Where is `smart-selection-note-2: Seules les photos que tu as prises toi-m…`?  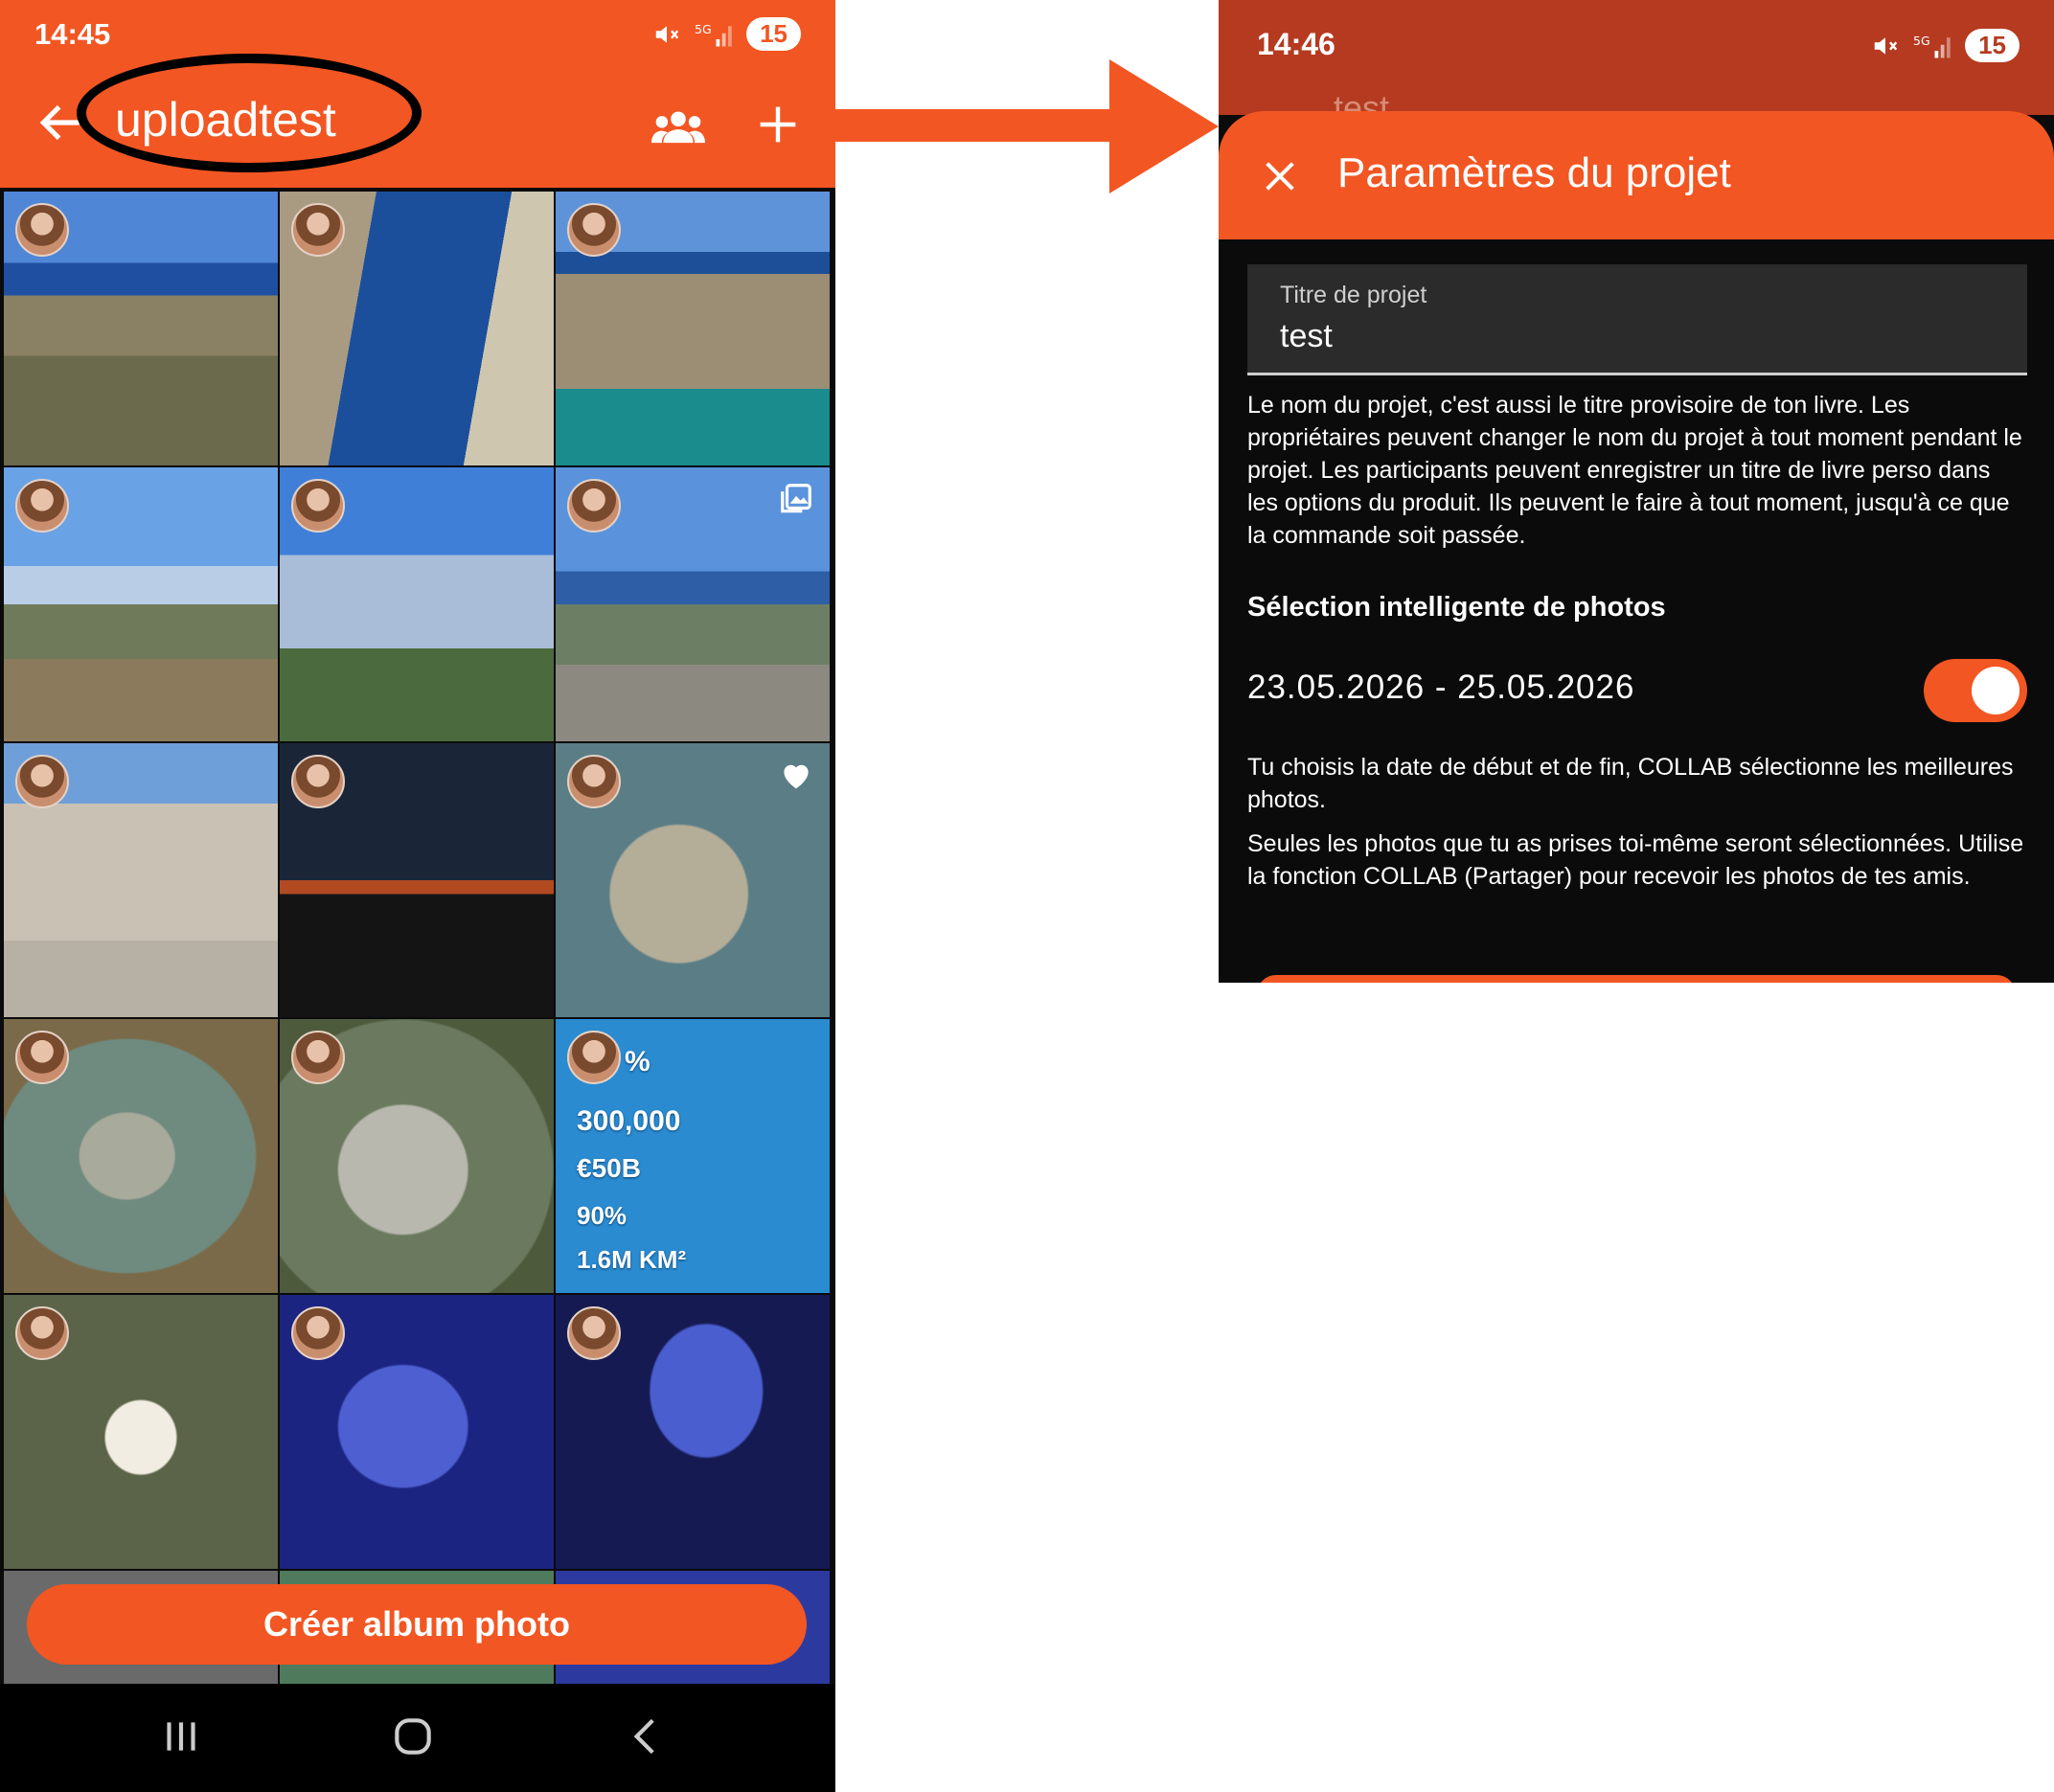
smart-selection-note-2: Seules les photos que tu as prises toi-m… is located at coordinates (1635, 860).